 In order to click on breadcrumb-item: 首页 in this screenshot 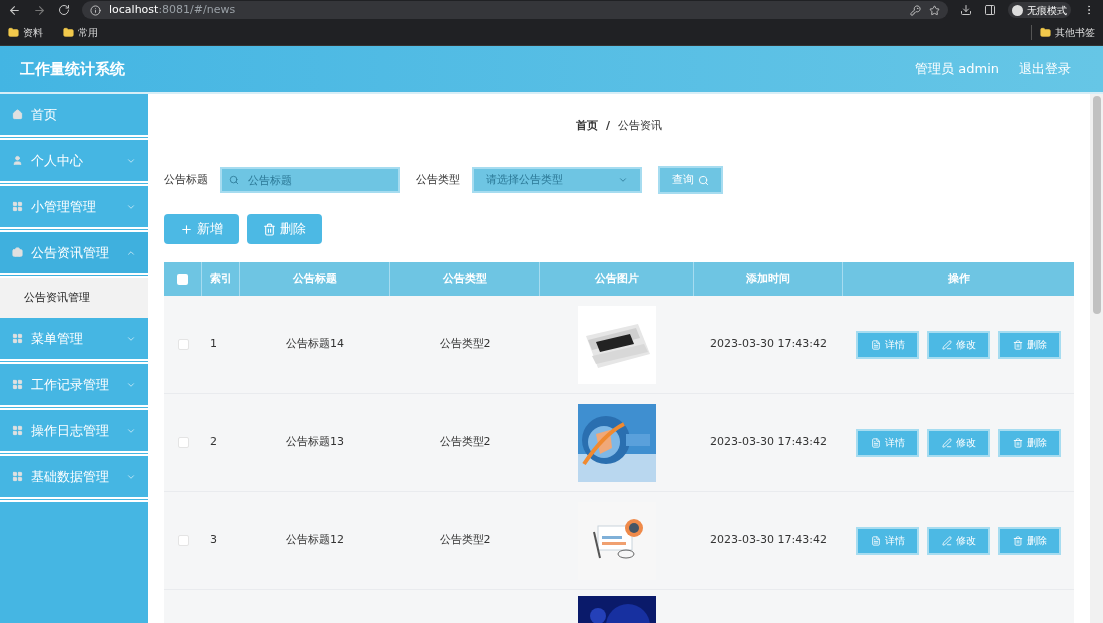, I will do `click(587, 126)`.